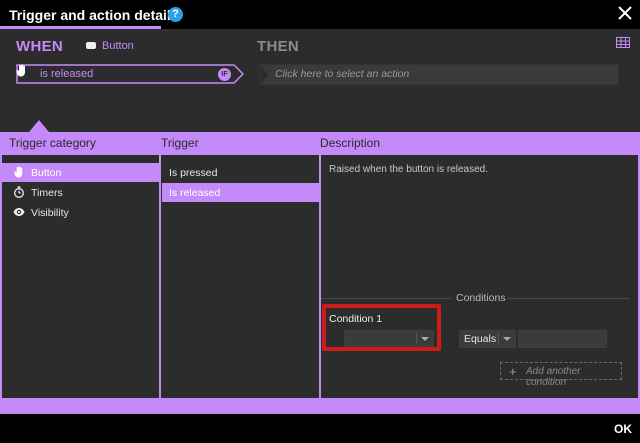 The height and width of the screenshot is (443, 640). I want to click on trigger-pill: is released IF, so click(130, 74).